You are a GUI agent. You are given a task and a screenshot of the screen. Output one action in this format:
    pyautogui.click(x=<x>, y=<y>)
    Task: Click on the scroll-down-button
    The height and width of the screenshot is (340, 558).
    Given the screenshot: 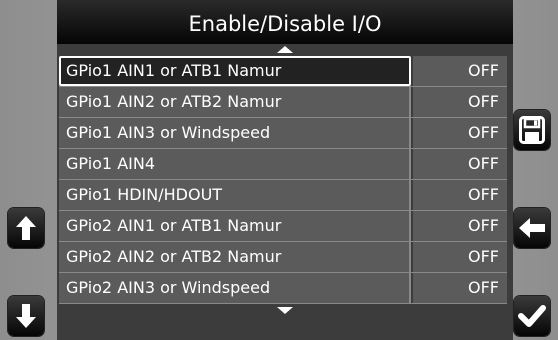 What is the action you would take?
    pyautogui.click(x=26, y=316)
    